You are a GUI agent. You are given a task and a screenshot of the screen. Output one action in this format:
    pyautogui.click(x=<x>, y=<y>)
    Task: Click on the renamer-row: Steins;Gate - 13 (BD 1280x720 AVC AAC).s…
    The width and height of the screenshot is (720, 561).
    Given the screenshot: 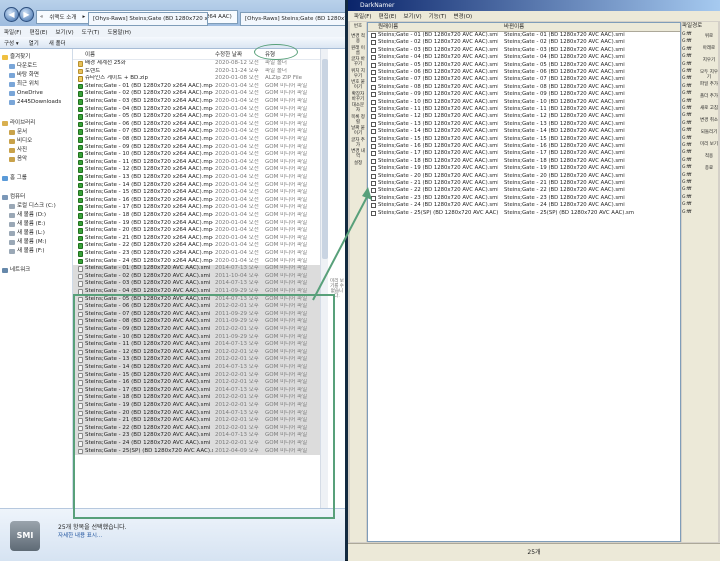 What is the action you would take?
    pyautogui.click(x=524, y=124)
    